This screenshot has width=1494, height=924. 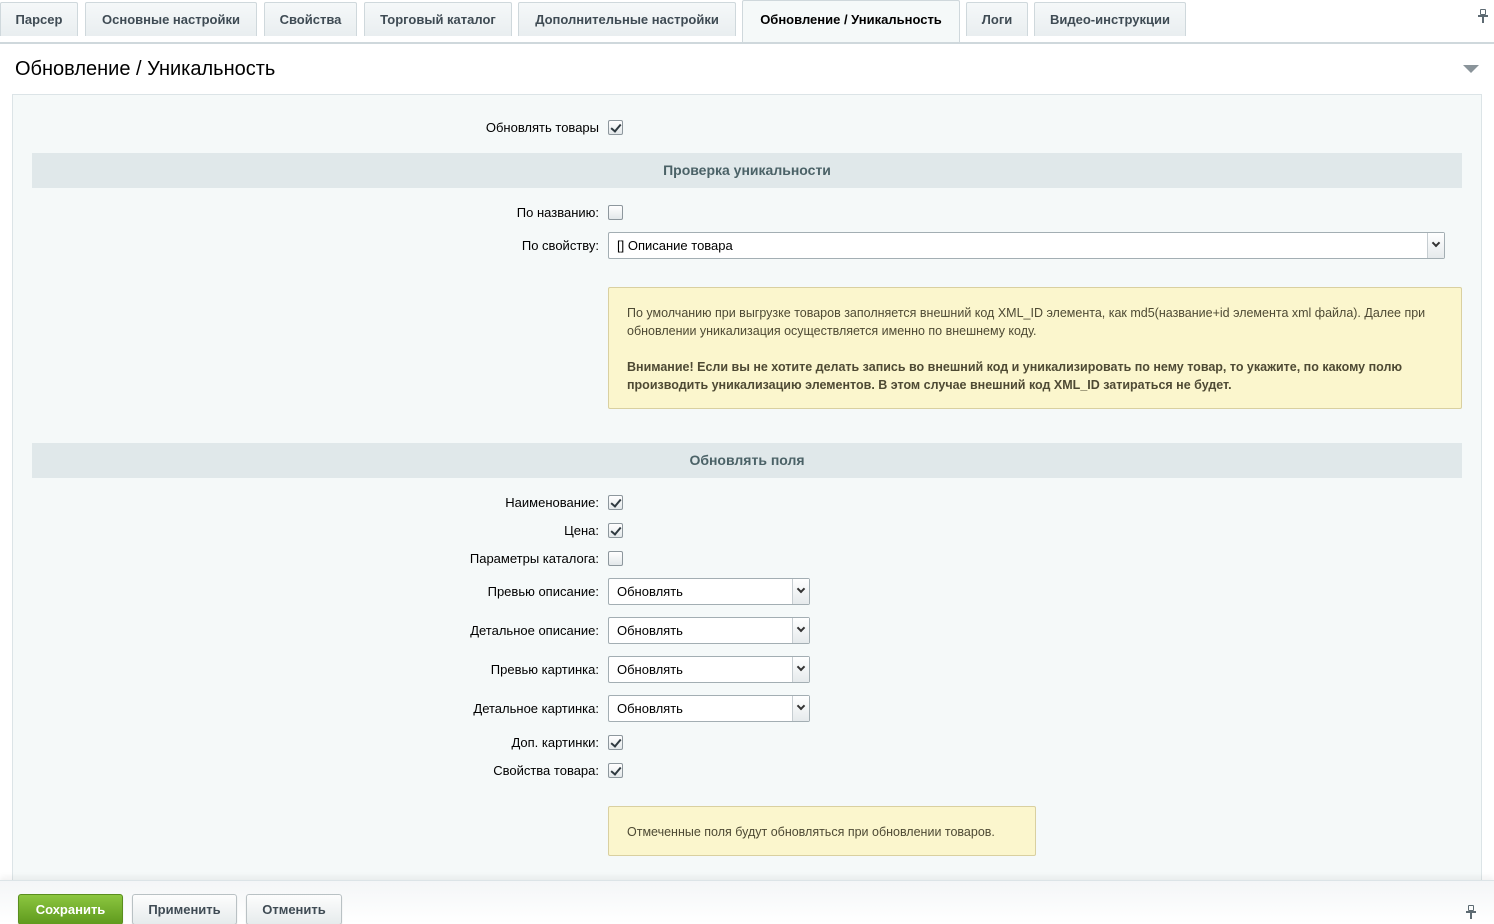 What do you see at coordinates (1110, 19) in the screenshot?
I see `tab-video-instructions: Видео-инструкции` at bounding box center [1110, 19].